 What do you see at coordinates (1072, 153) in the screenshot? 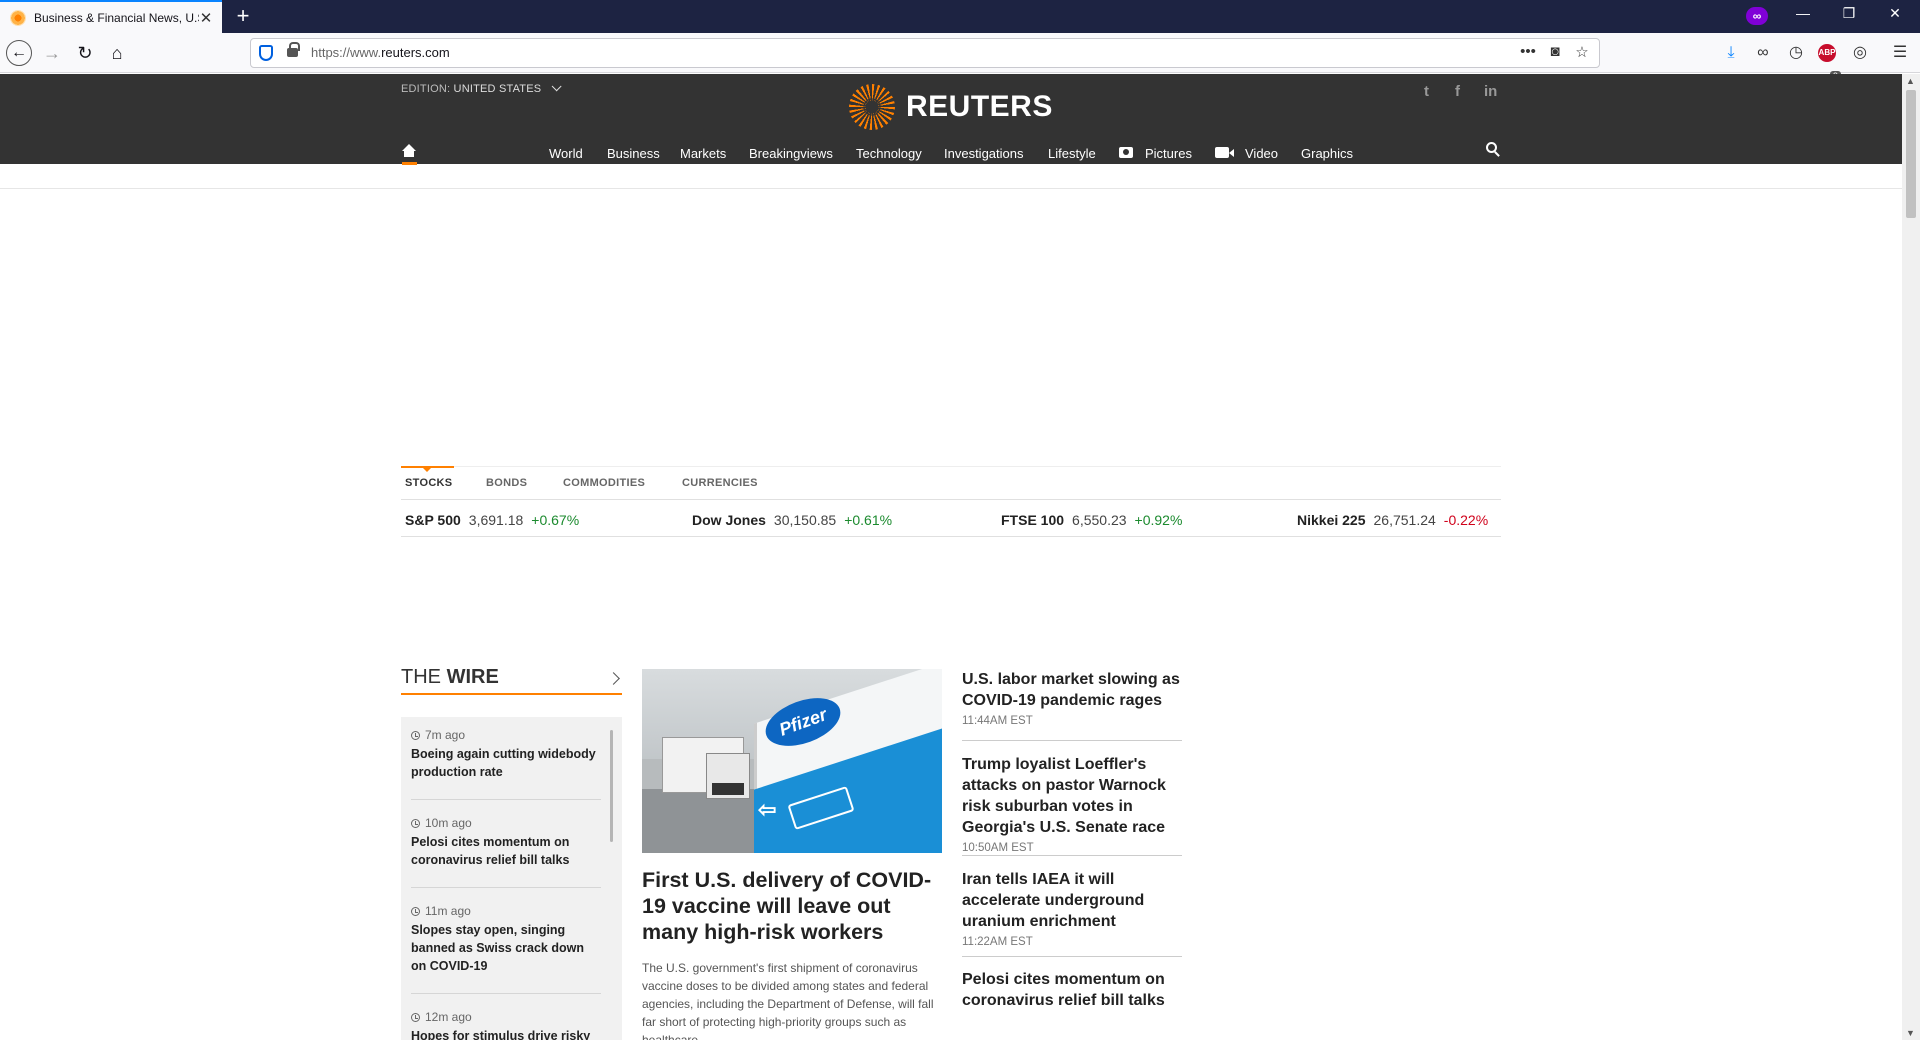
I see `nav-lifestyle: Lifestyle` at bounding box center [1072, 153].